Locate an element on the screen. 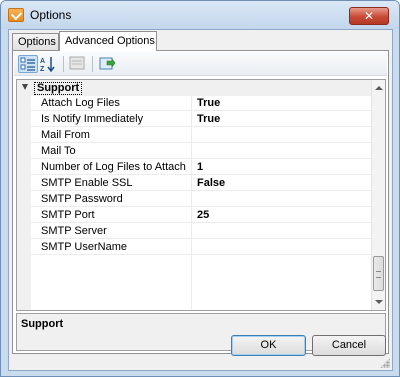 The image size is (400, 377). property-row: SMTP Port 25 is located at coordinates (202, 215).